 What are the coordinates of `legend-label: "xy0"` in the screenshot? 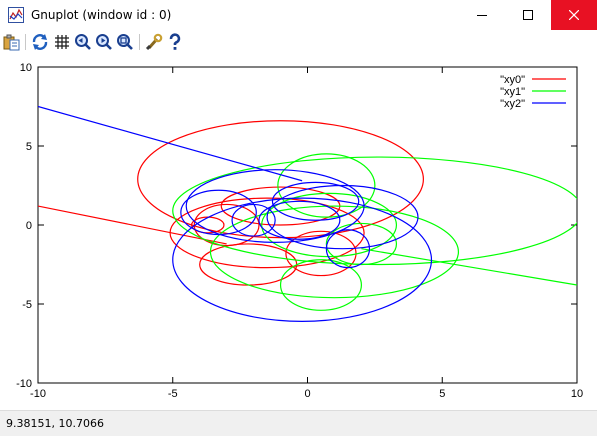 It's located at (512, 80).